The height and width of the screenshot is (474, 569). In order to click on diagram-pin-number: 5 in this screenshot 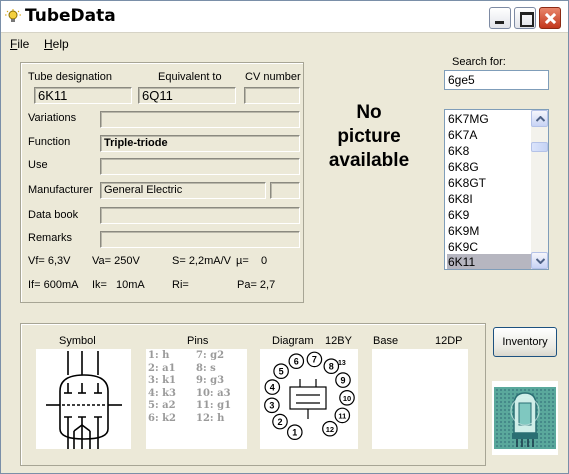, I will do `click(281, 371)`.